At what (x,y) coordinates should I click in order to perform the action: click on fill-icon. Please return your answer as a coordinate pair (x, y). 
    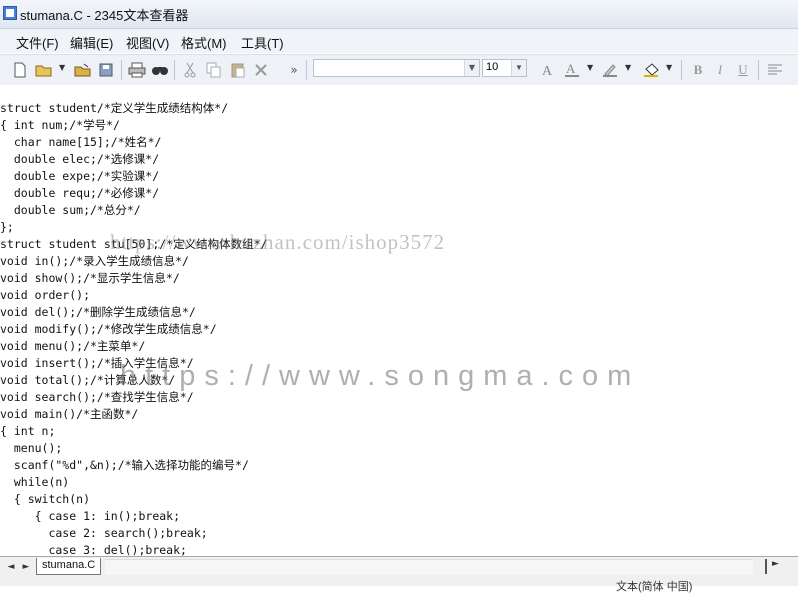
    Looking at the image, I should click on (652, 70).